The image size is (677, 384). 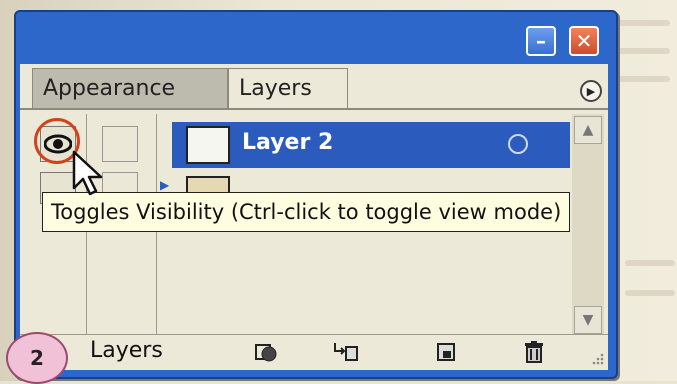 I want to click on resize-grip-icon, so click(x=597, y=358).